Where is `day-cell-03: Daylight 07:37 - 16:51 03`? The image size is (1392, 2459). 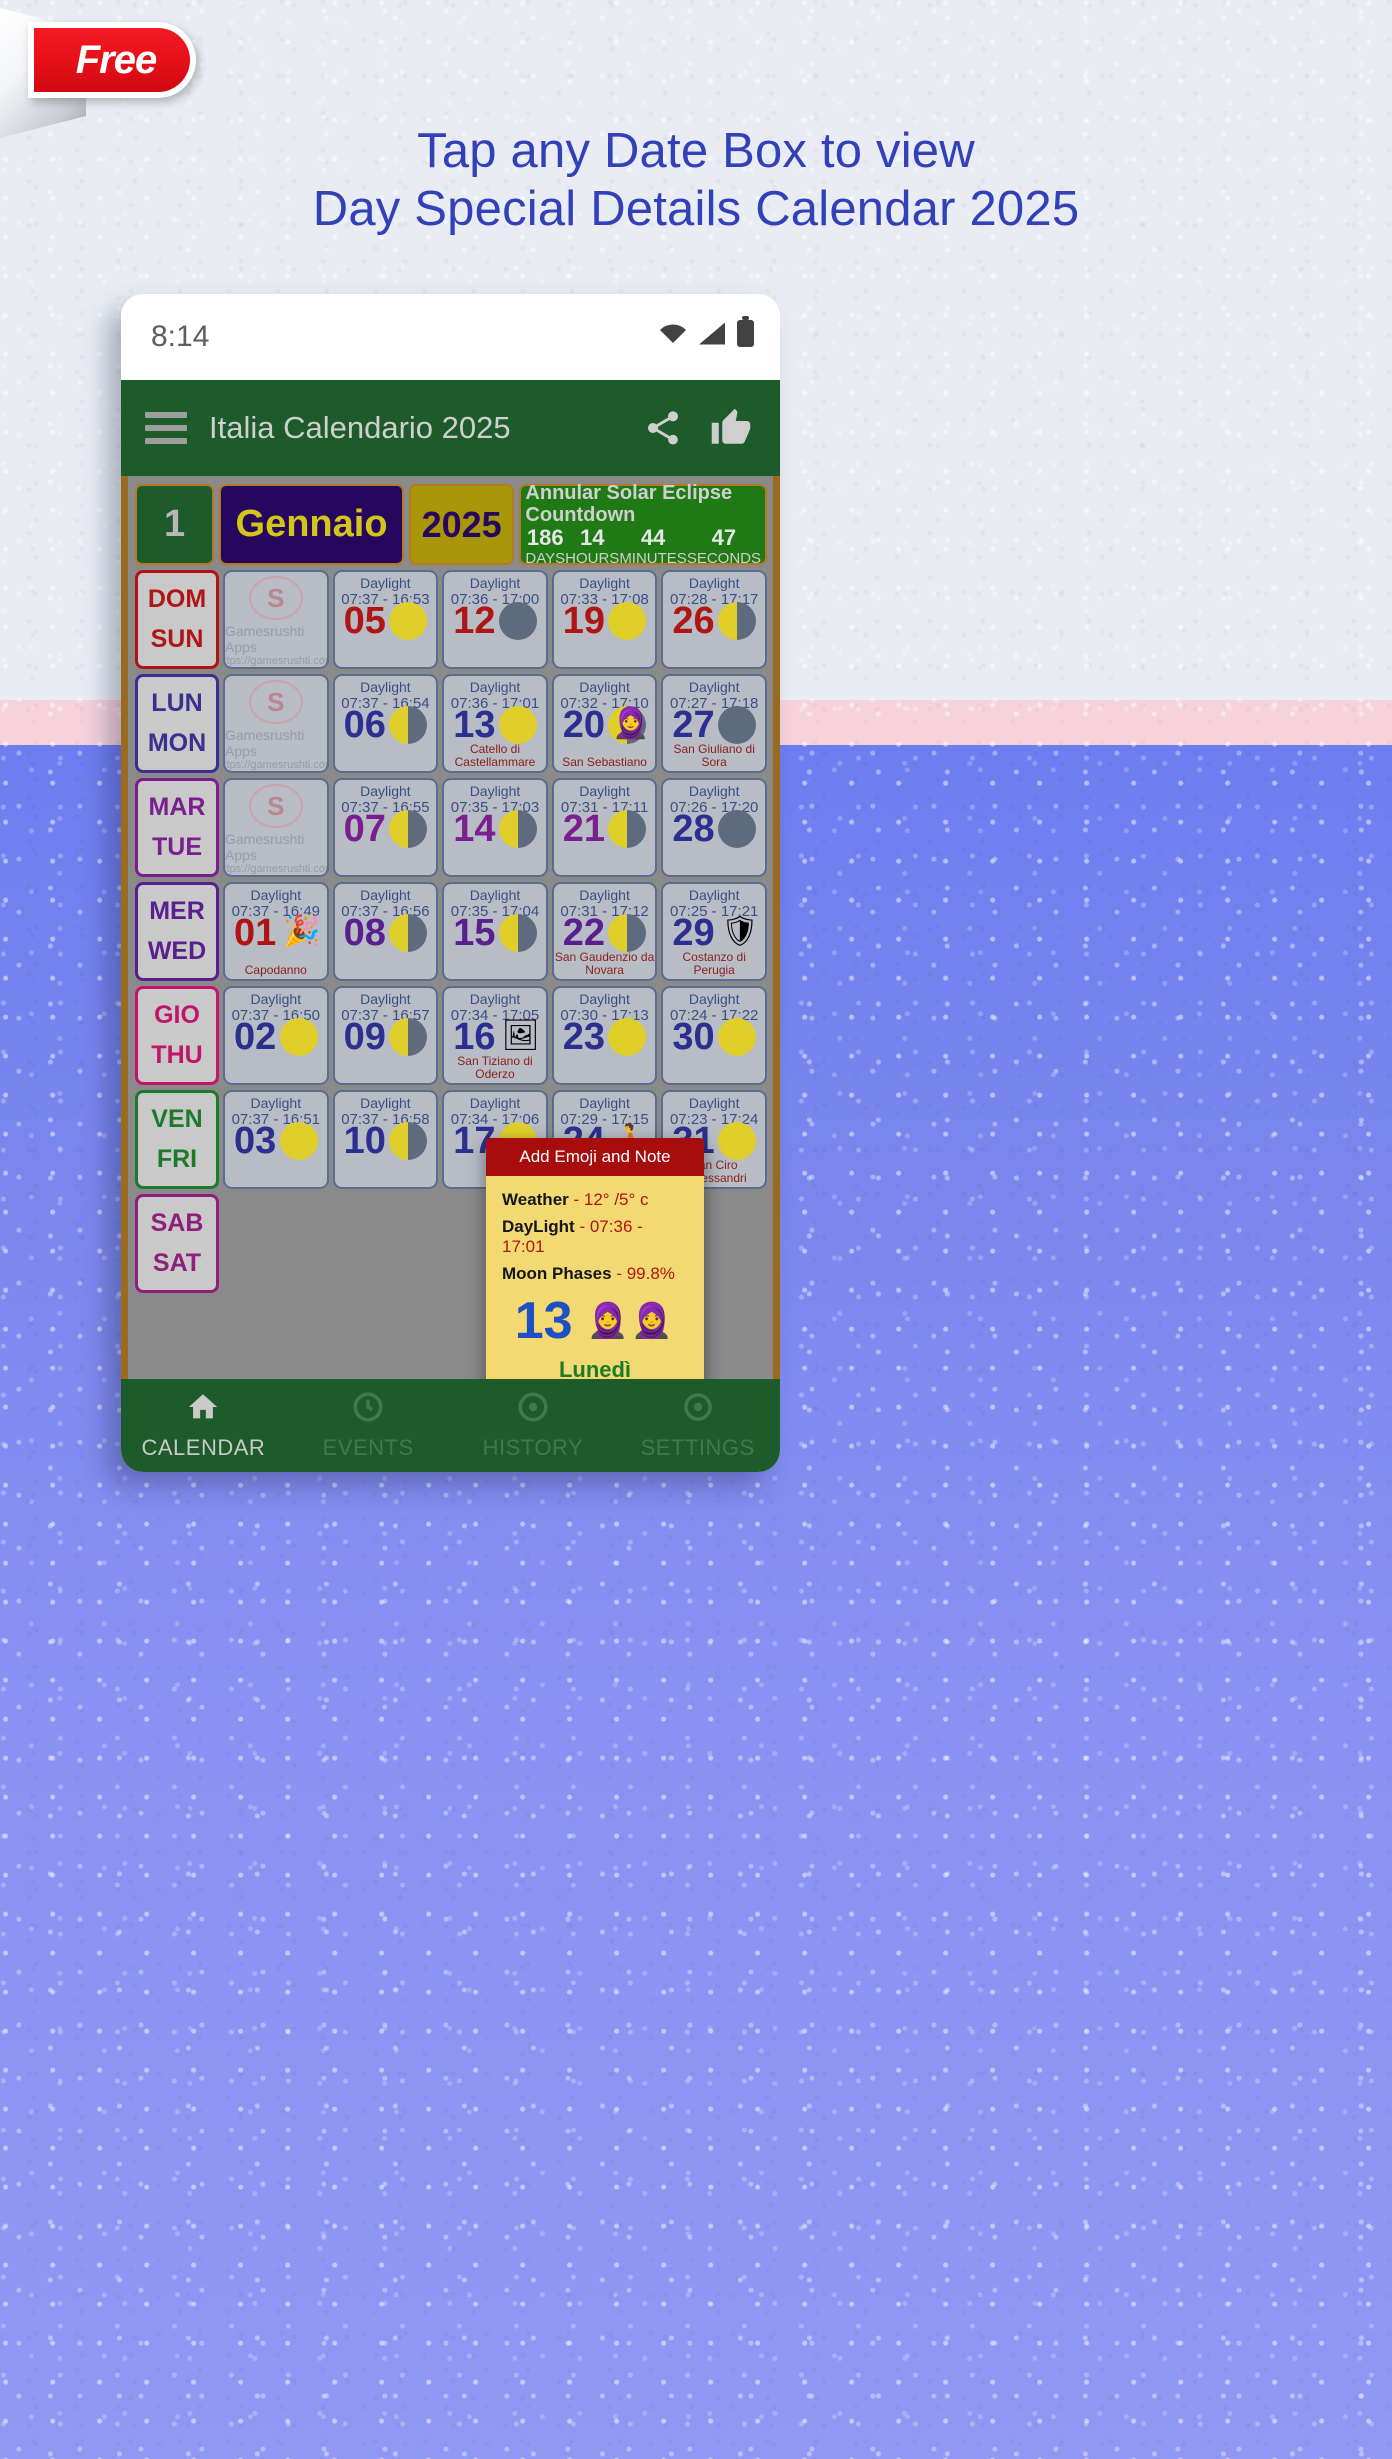
day-cell-03: Daylight 07:37 - 16:51 03 is located at coordinates (276, 1139).